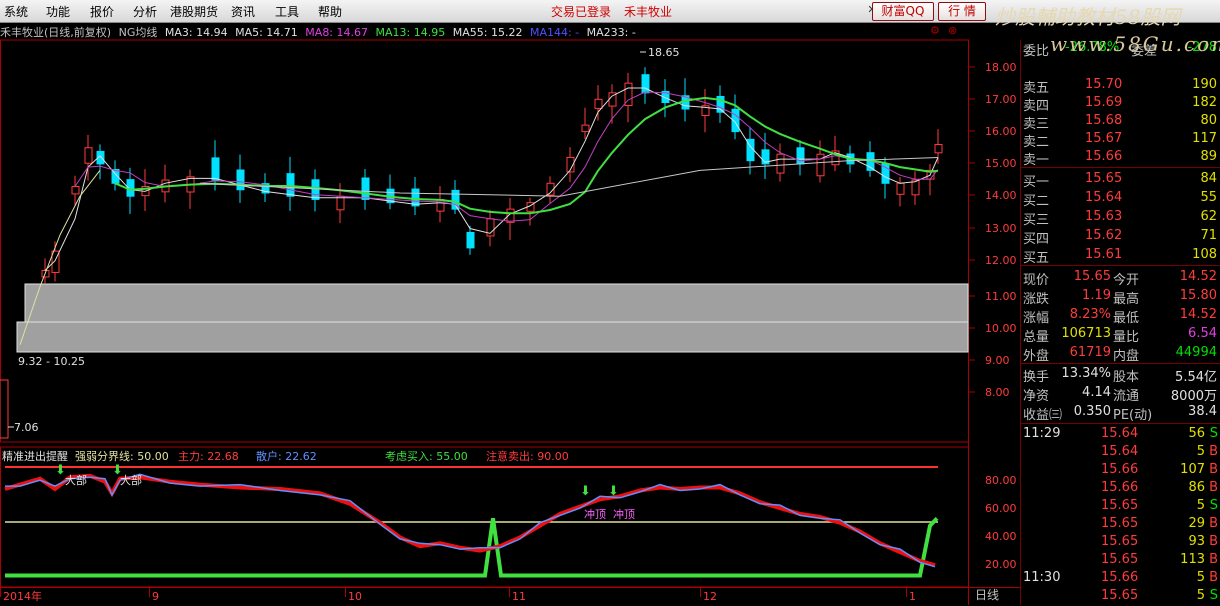 The image size is (1220, 606). What do you see at coordinates (1104, 120) in the screenshot?
I see `ask-price: 15.68` at bounding box center [1104, 120].